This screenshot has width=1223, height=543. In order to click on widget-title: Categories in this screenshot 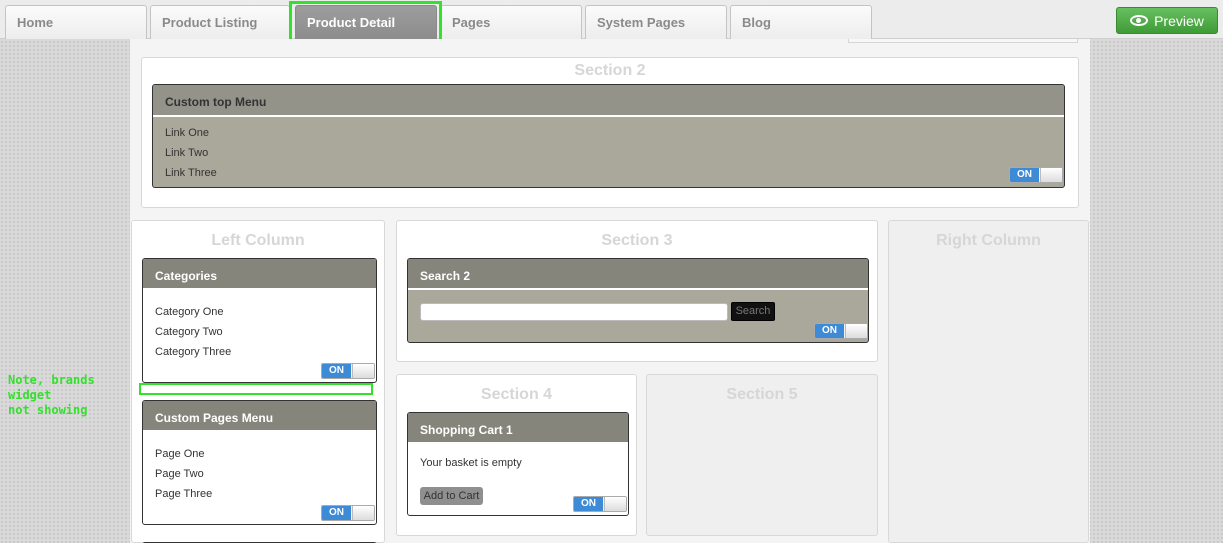, I will do `click(259, 274)`.